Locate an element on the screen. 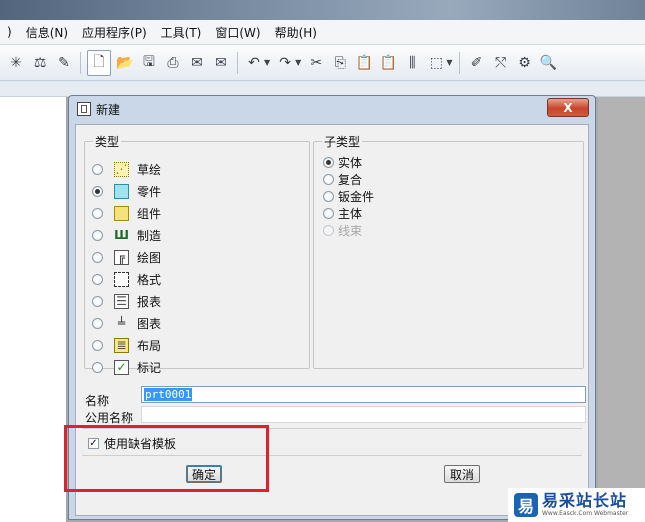  sketch-tool-icon: ✐ is located at coordinates (476, 63).